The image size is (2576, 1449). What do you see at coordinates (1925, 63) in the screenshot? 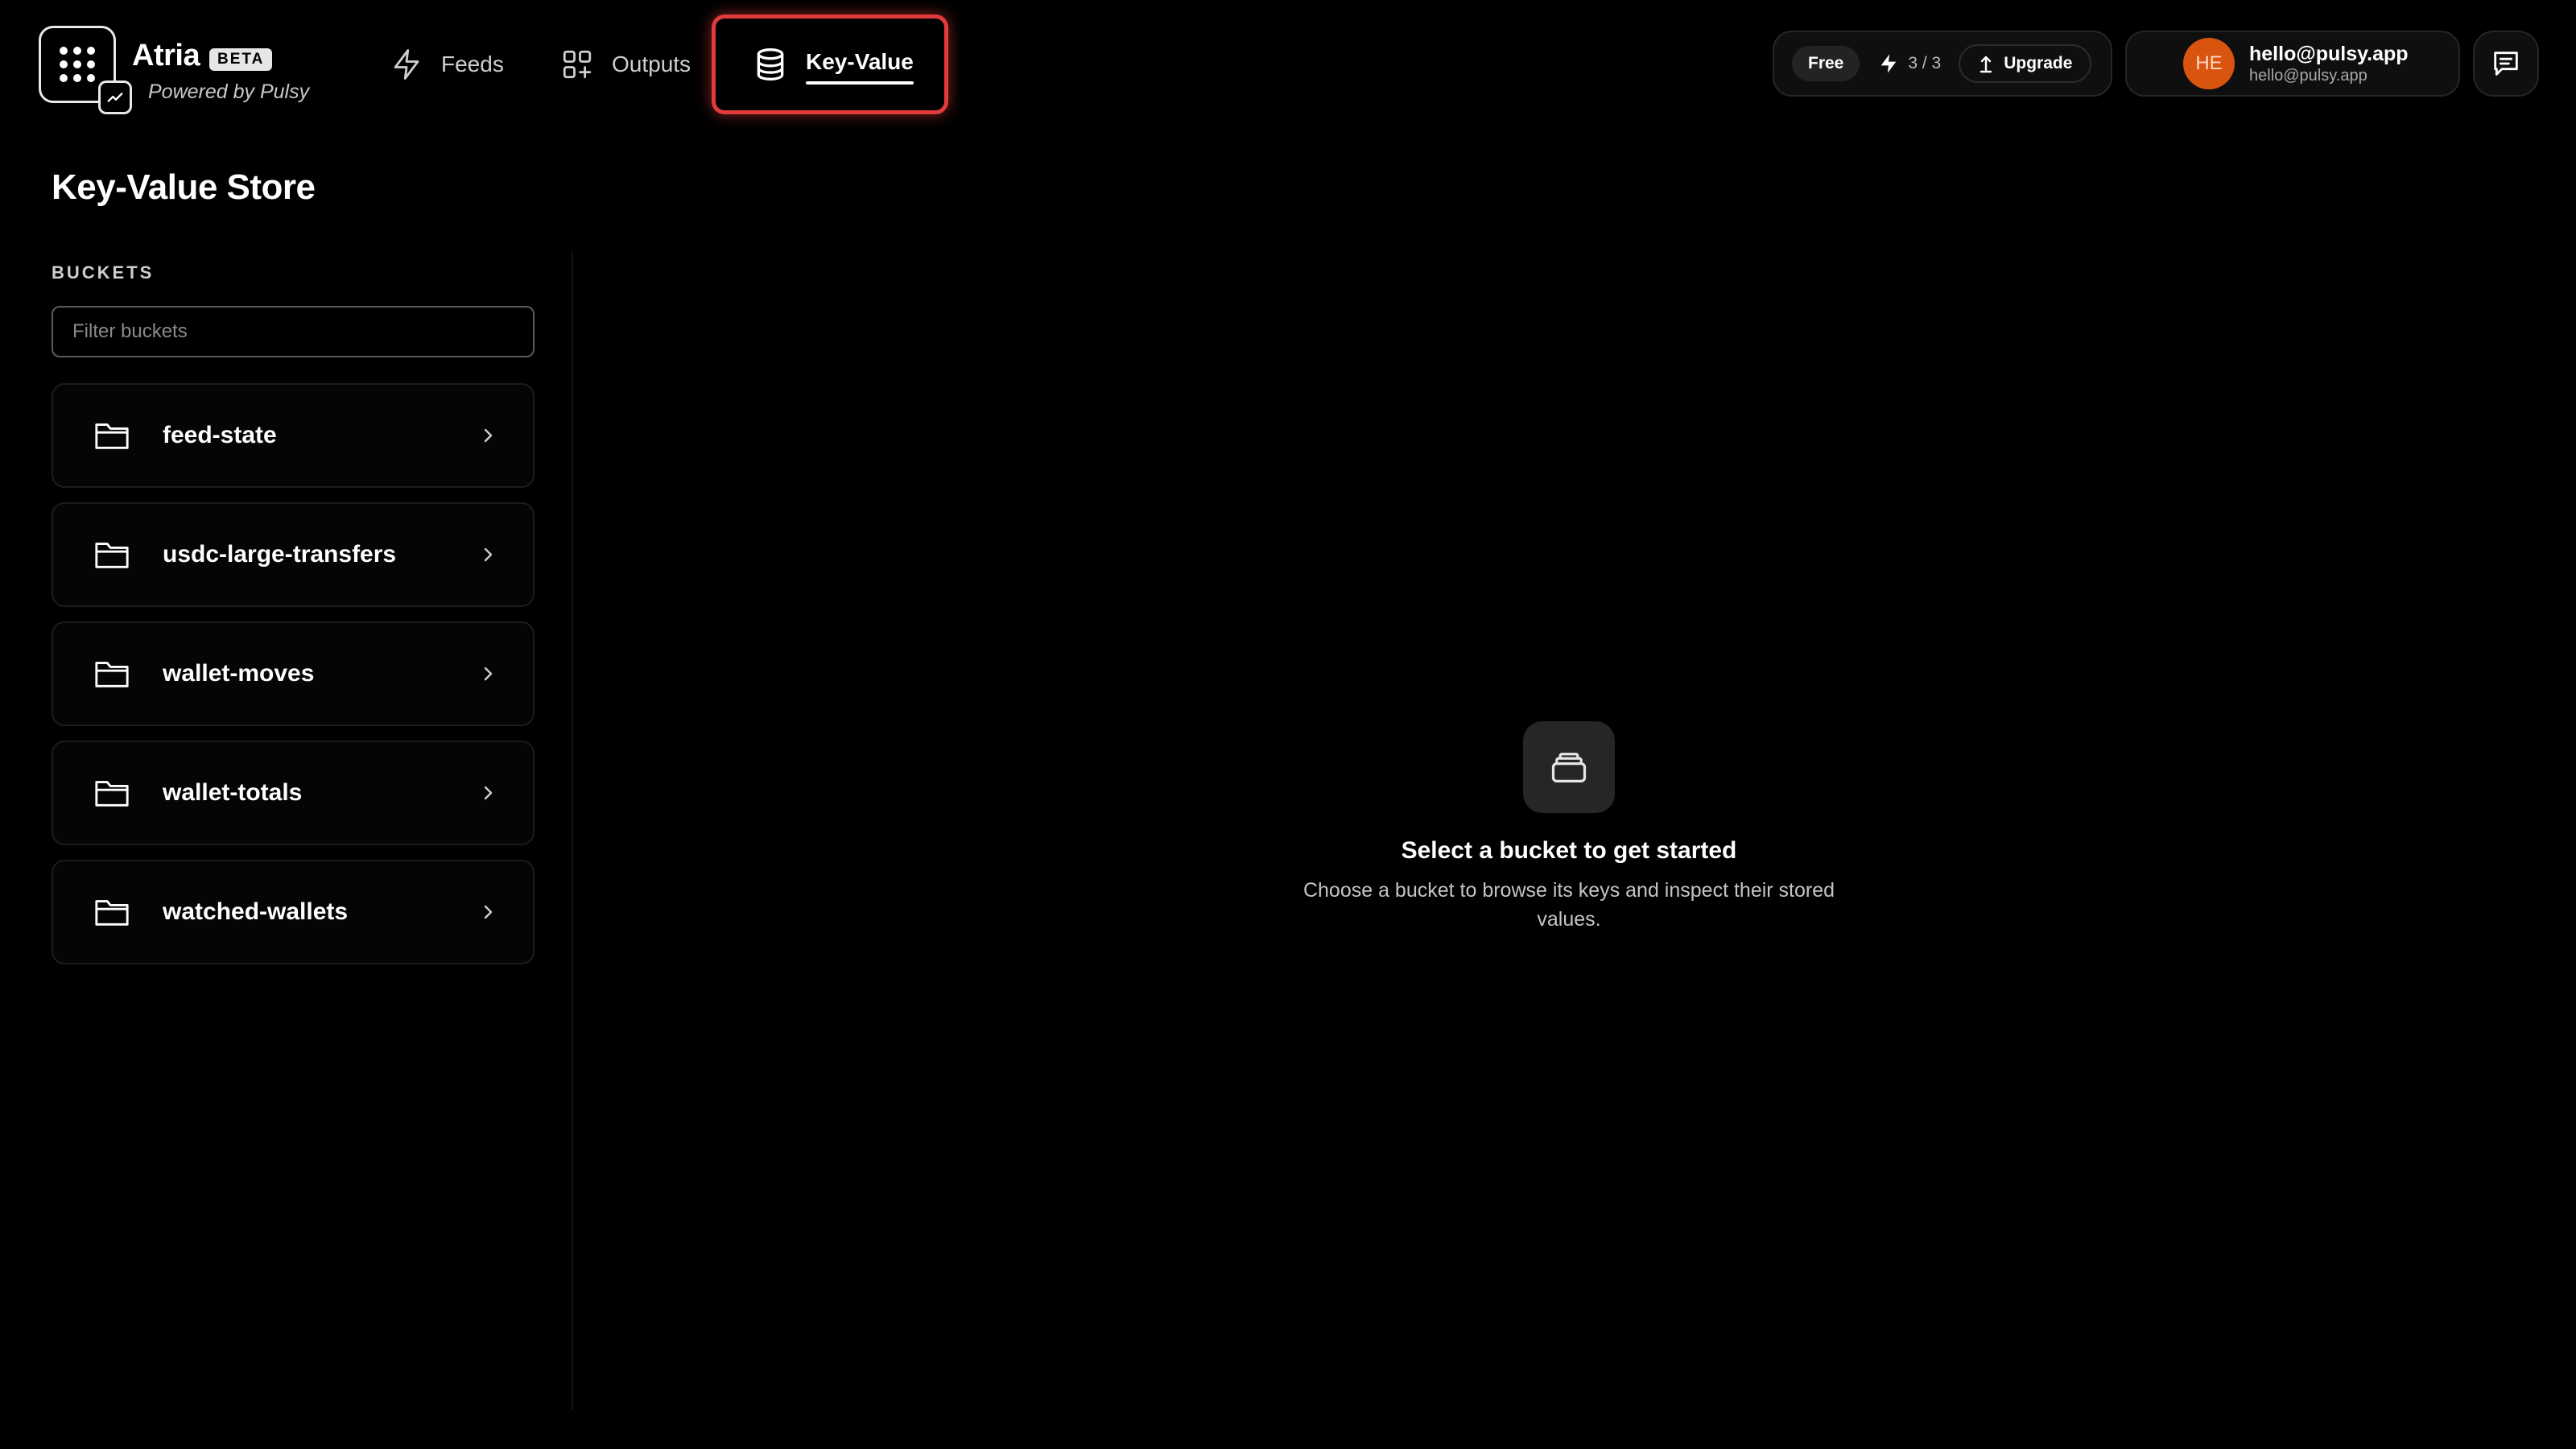
I see `credits-value: 3 / 3` at bounding box center [1925, 63].